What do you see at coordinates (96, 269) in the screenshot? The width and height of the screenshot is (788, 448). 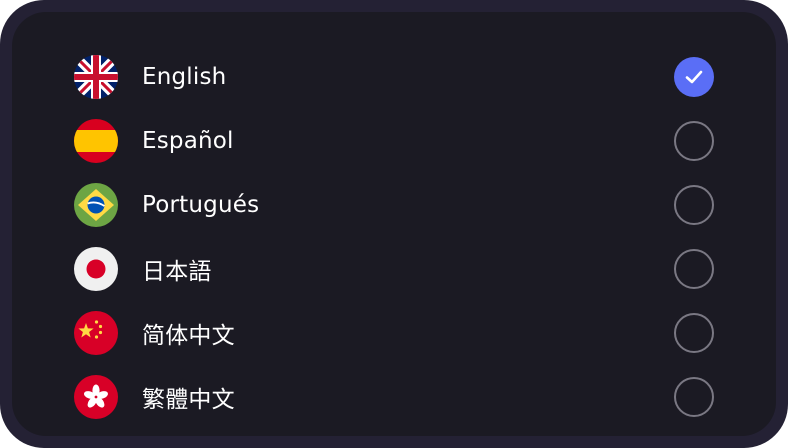 I see `japan-flag-icon` at bounding box center [96, 269].